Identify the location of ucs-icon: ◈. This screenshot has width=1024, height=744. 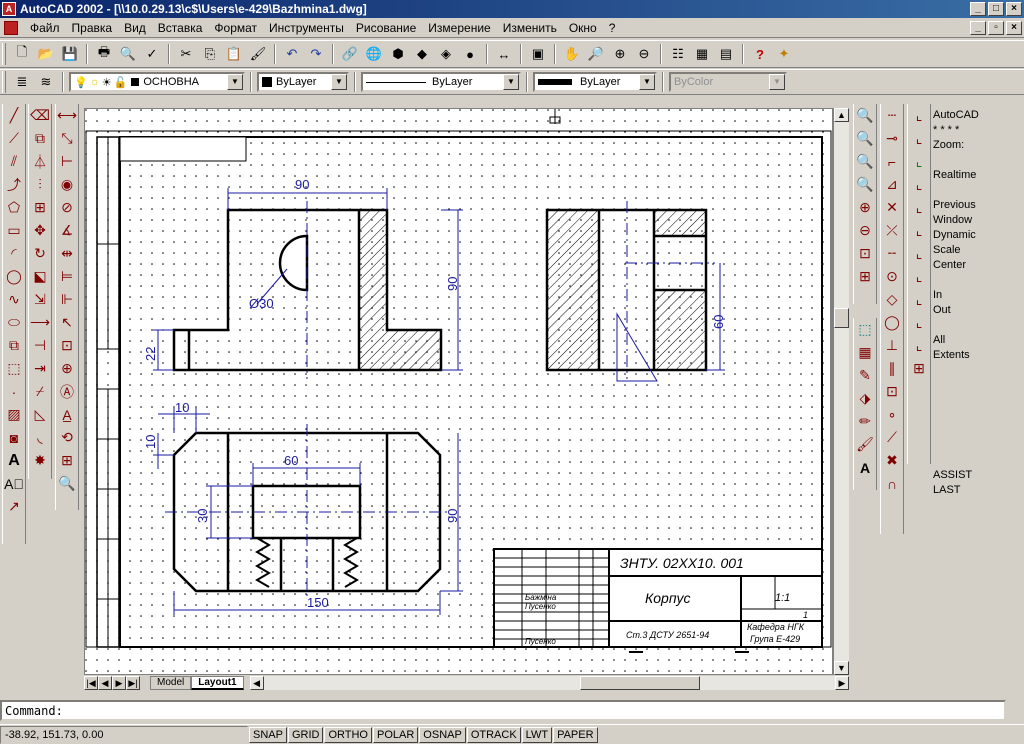
(446, 54).